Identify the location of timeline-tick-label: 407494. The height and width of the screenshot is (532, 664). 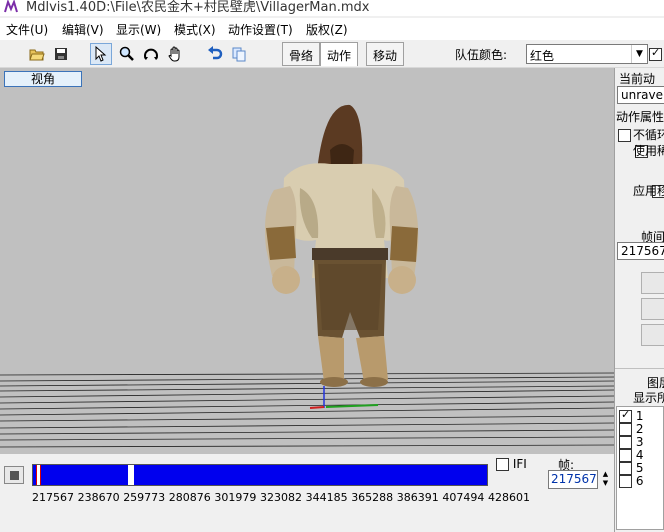
(463, 497).